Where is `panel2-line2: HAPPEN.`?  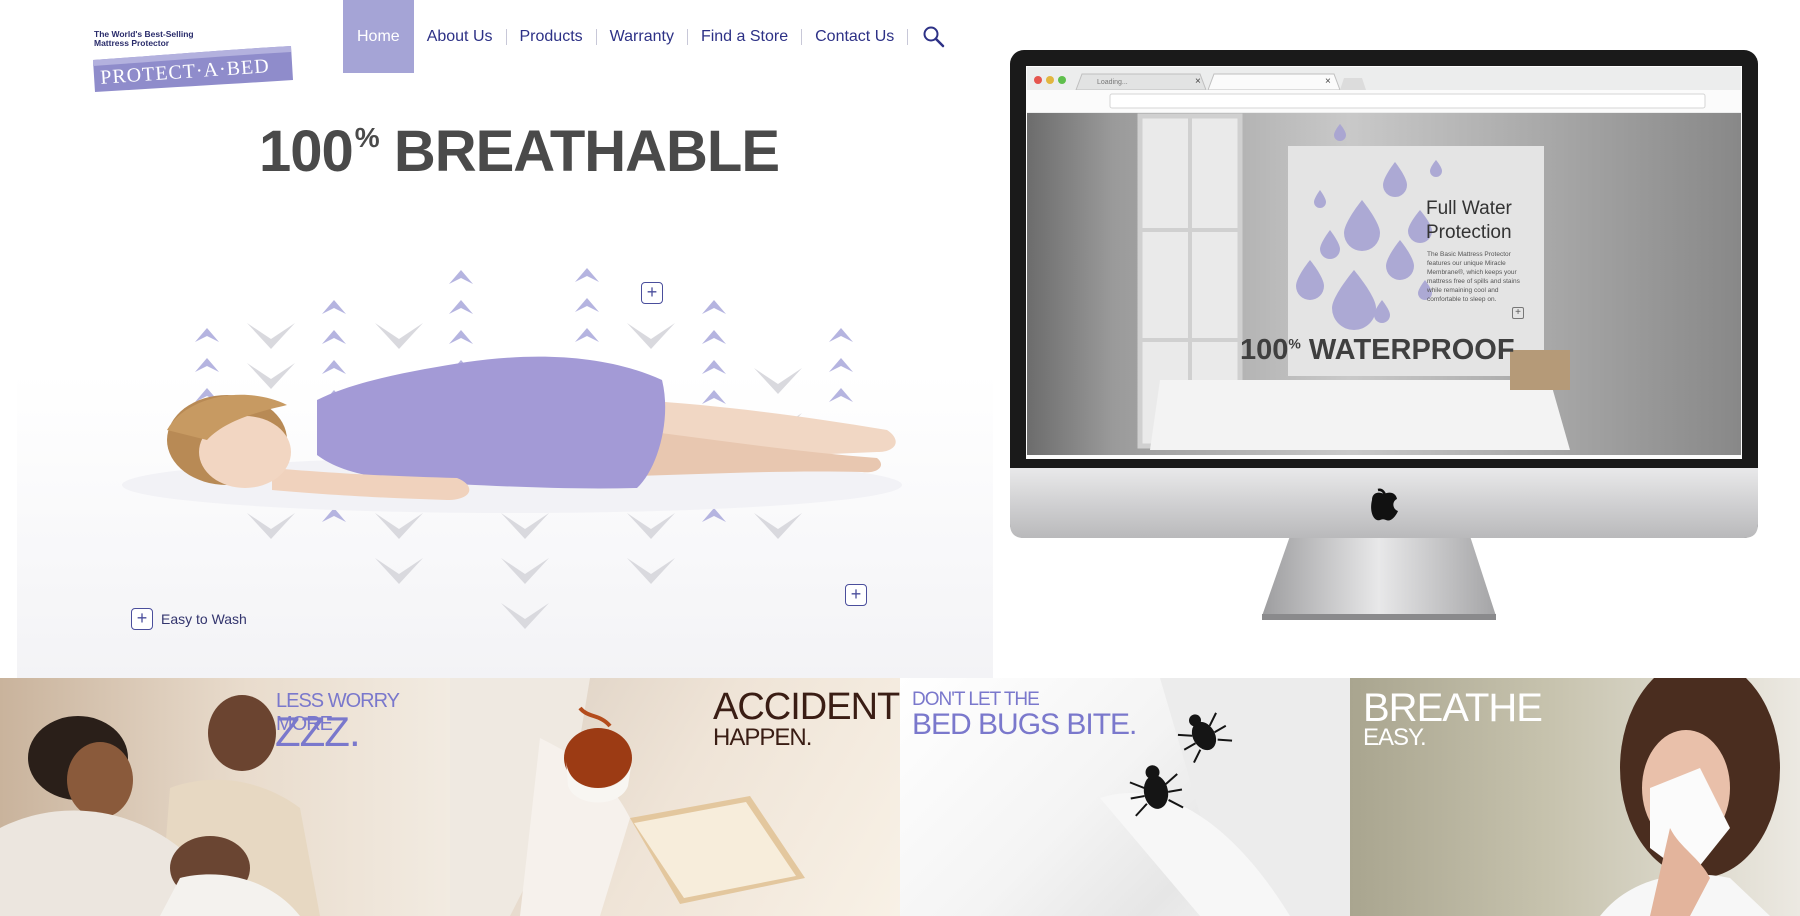 panel2-line2: HAPPEN. is located at coordinates (762, 737).